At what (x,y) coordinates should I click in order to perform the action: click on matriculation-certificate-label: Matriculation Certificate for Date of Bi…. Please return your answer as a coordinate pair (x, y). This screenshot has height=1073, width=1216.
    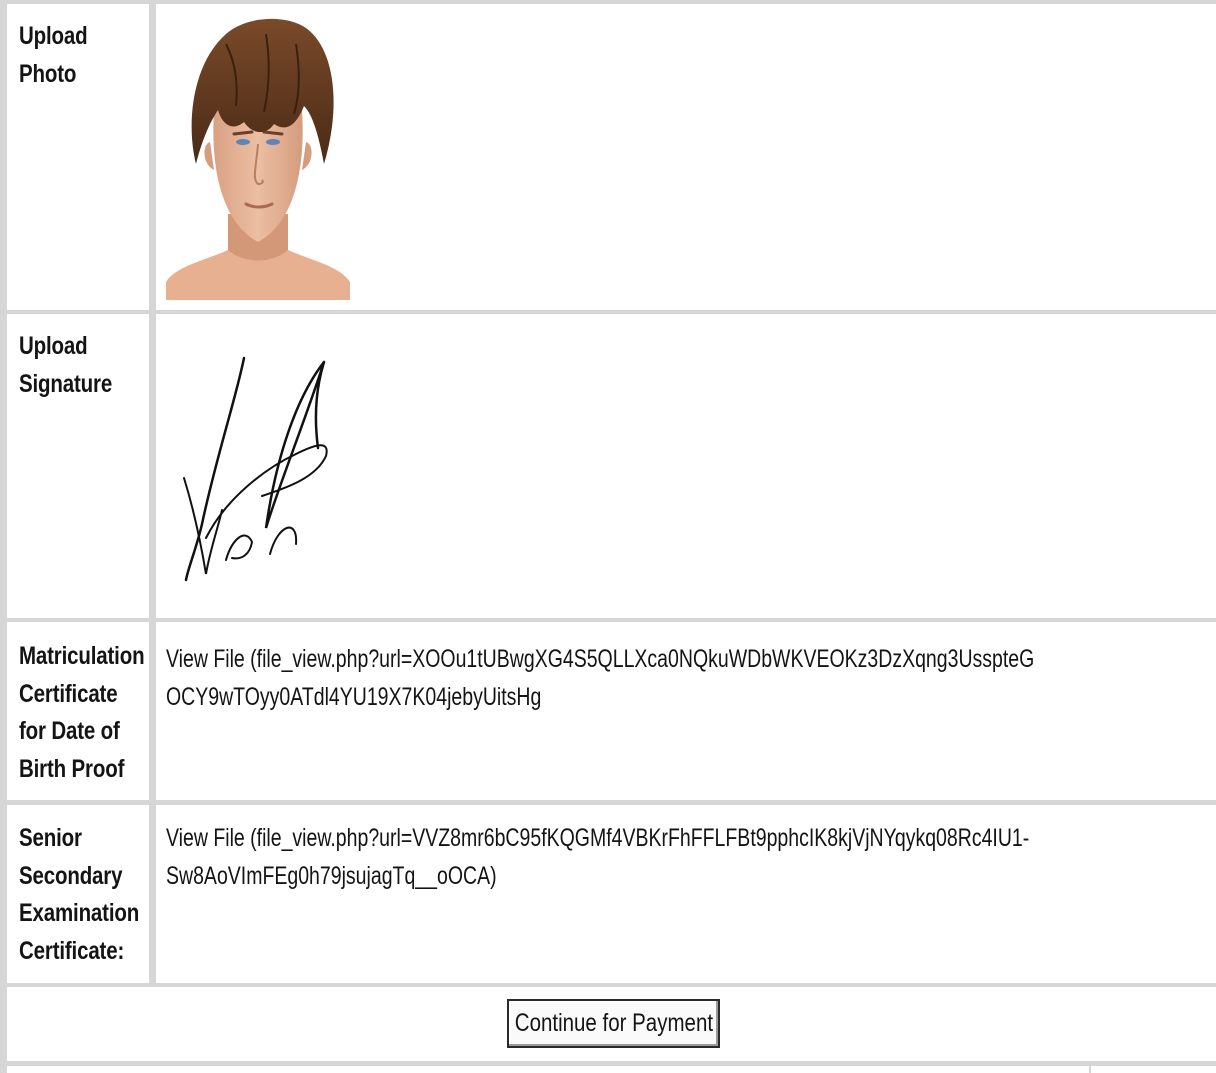
    Looking at the image, I should click on (82, 712).